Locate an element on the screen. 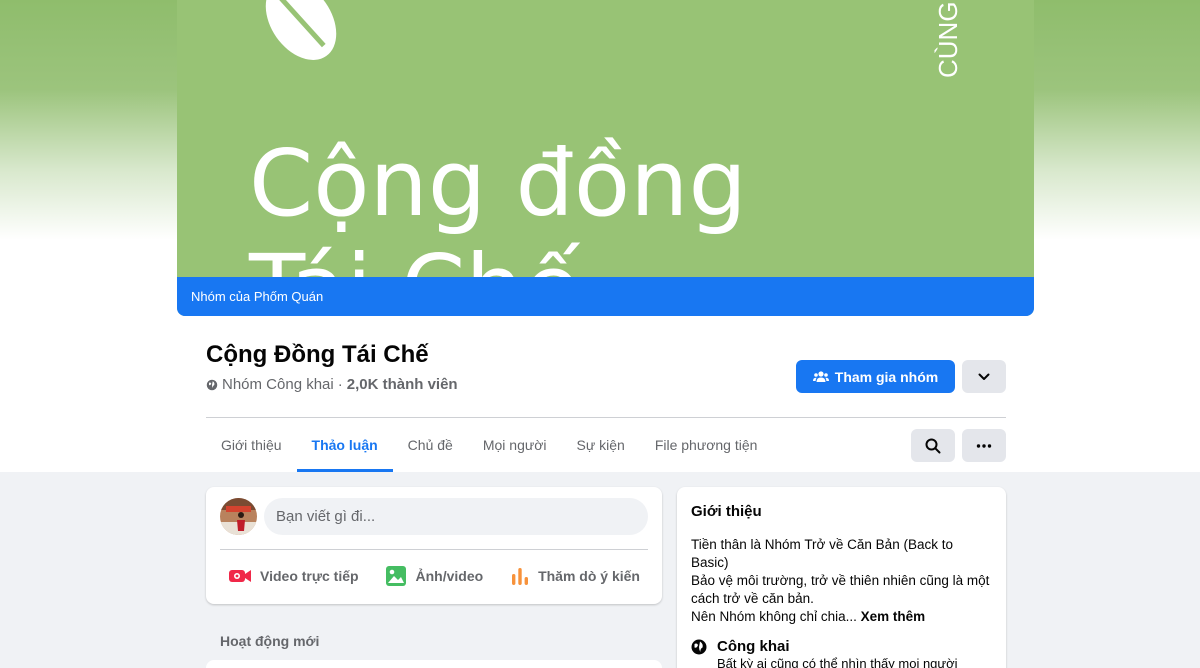 This screenshot has height=668, width=1200. search-icon is located at coordinates (933, 445).